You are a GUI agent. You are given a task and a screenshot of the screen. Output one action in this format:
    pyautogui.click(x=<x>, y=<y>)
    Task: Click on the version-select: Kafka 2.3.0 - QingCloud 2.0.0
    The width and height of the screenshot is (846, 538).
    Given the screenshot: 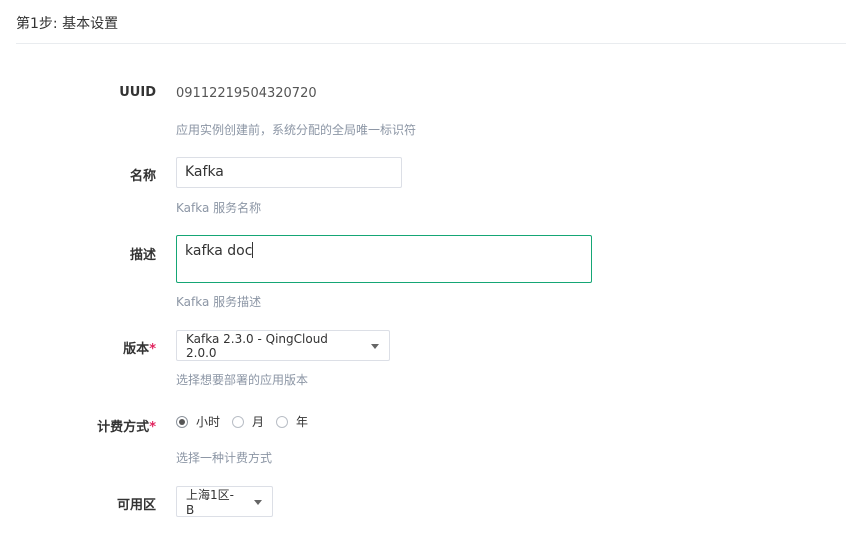 What is the action you would take?
    pyautogui.click(x=283, y=345)
    